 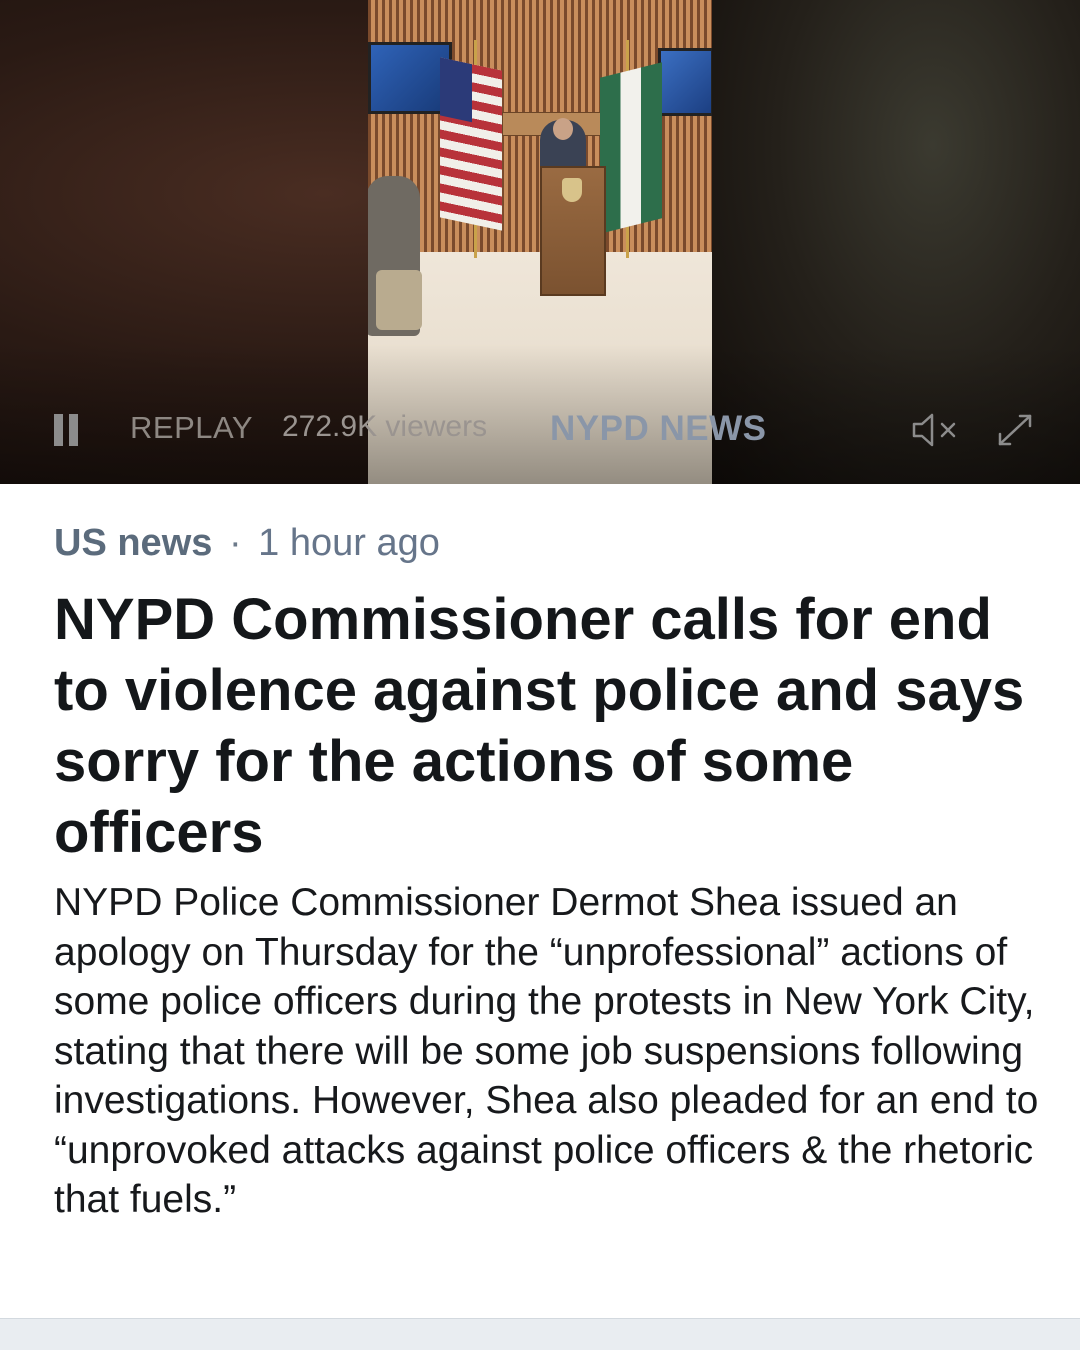 What do you see at coordinates (572, 190) in the screenshot?
I see `podium-badge` at bounding box center [572, 190].